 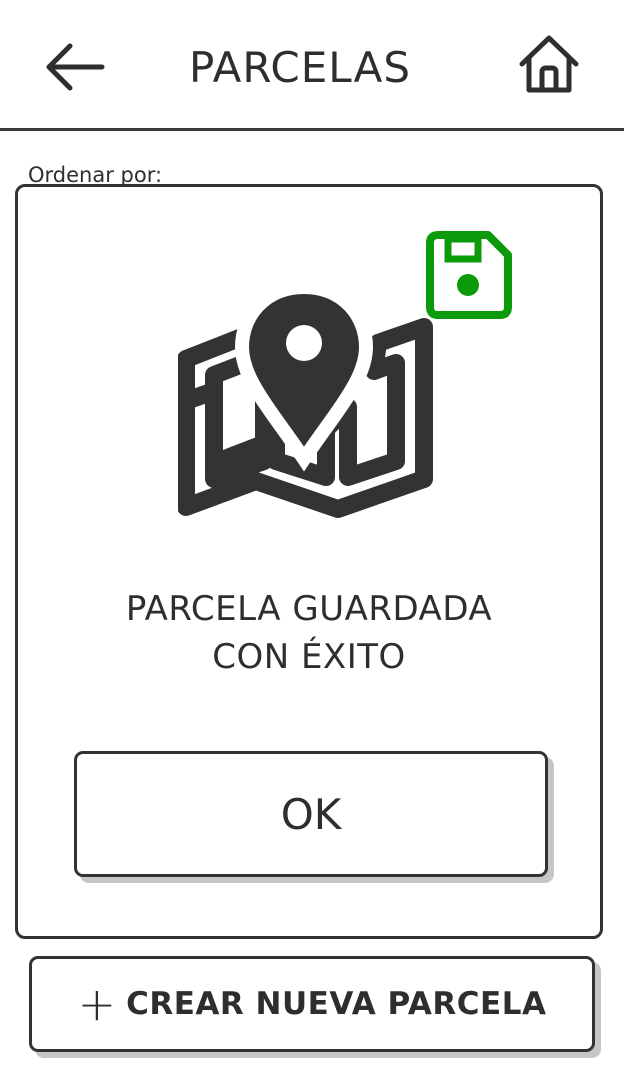 What do you see at coordinates (312, 129) in the screenshot?
I see `header-divider` at bounding box center [312, 129].